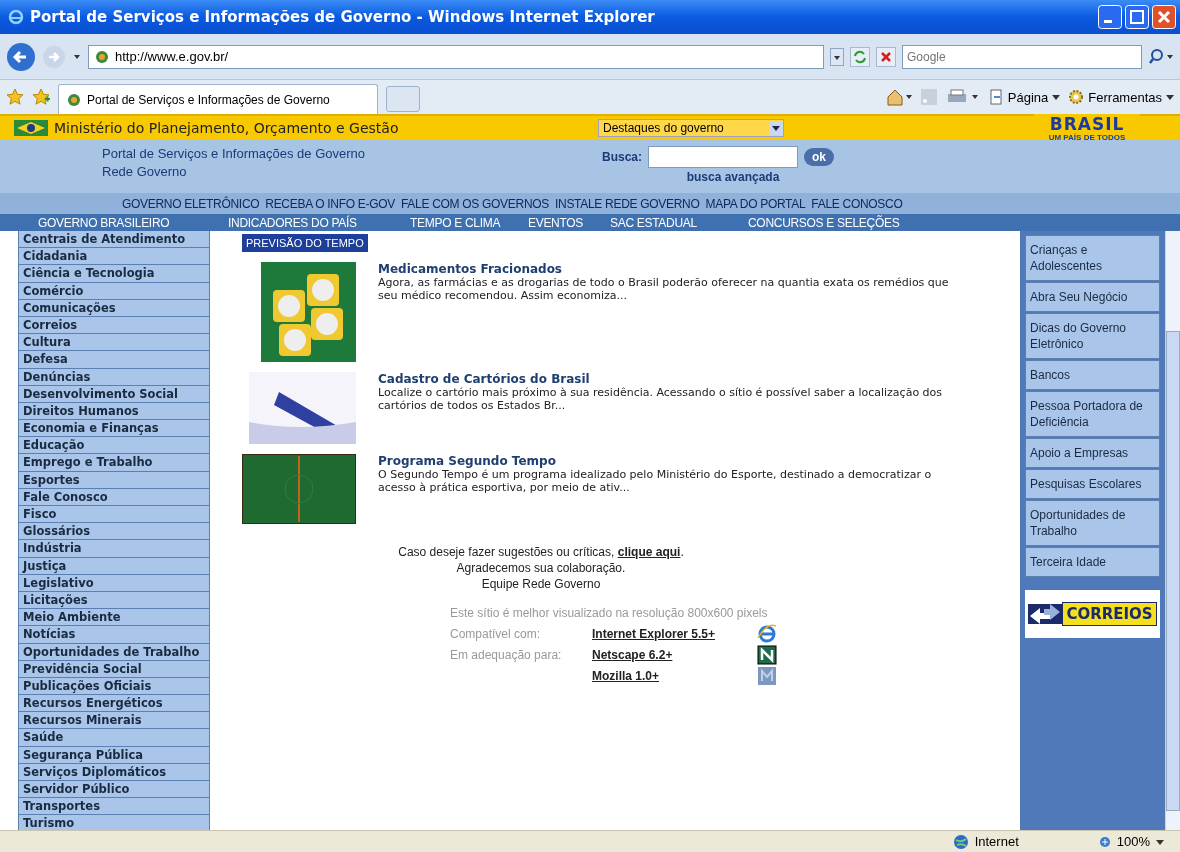  Describe the element at coordinates (670, 461) in the screenshot. I see `news-title-link: Programa Segundo Tempo` at that location.